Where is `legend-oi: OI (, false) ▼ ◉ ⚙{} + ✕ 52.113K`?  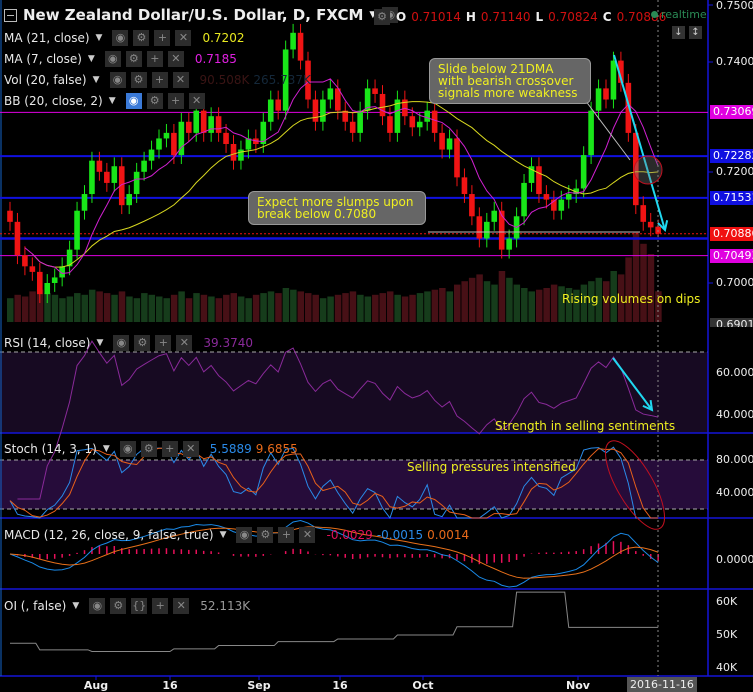
legend-oi: OI (, false) ▼ ◉ ⚙{} + ✕ 52.113K is located at coordinates (127, 606).